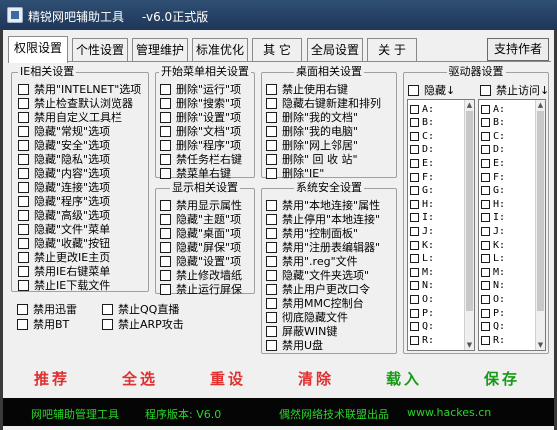 The image size is (557, 430). What do you see at coordinates (422, 340) in the screenshot?
I see `hide-drive-r: R:` at bounding box center [422, 340].